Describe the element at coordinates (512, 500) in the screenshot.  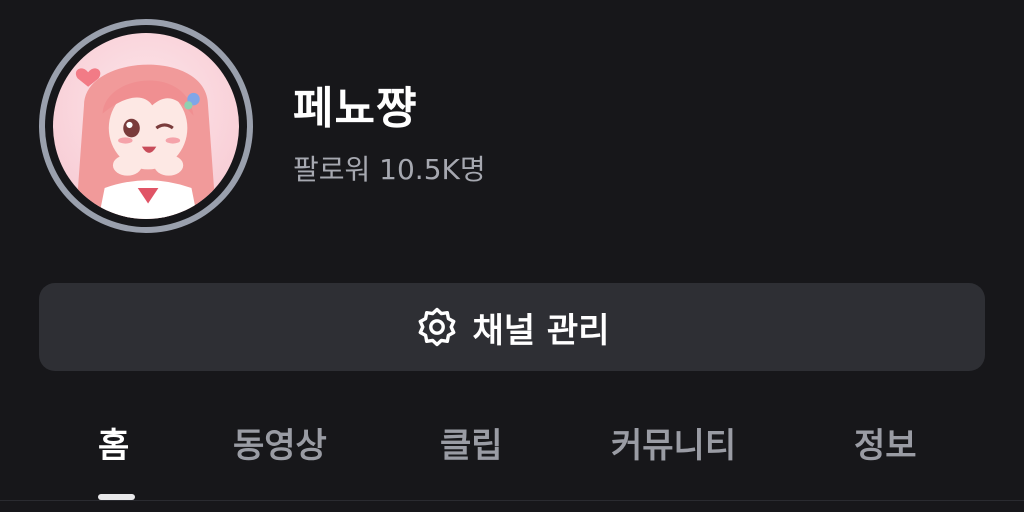
I see `tab-divider` at that location.